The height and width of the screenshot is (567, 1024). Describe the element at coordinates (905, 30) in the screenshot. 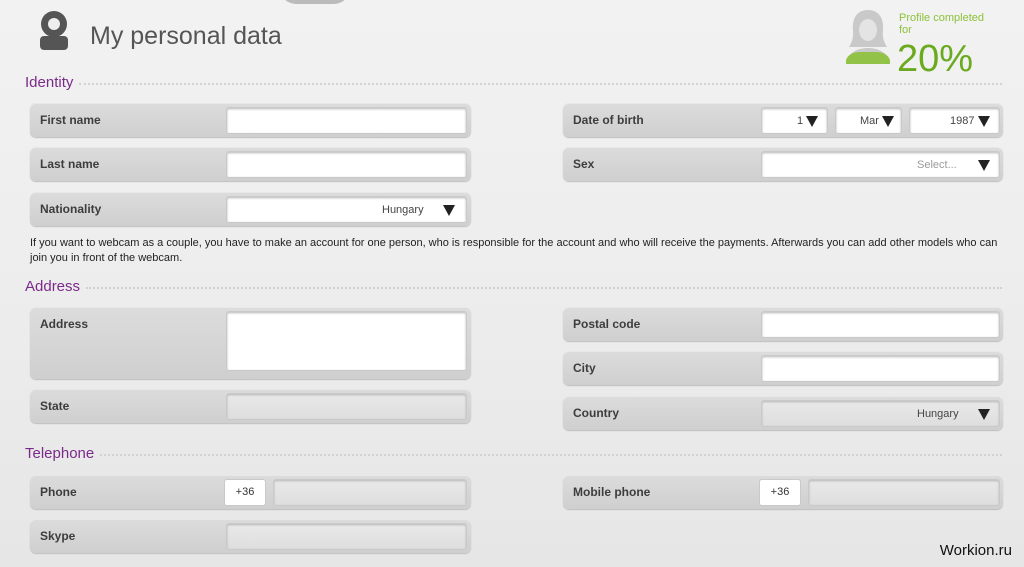

I see `profile-caption-line2: for` at that location.